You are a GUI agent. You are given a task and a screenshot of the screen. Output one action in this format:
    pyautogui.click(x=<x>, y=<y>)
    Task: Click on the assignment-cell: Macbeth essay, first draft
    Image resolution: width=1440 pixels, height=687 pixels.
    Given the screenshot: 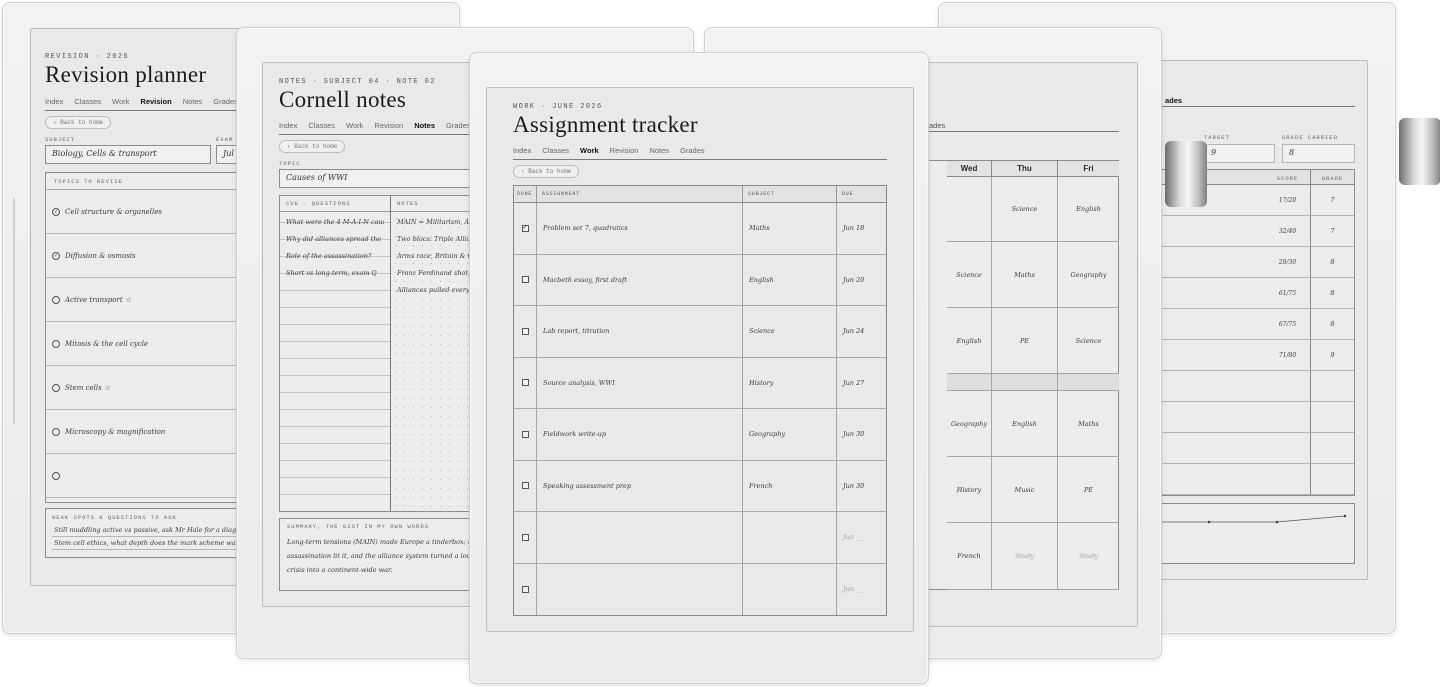 What is the action you would take?
    pyautogui.click(x=640, y=279)
    